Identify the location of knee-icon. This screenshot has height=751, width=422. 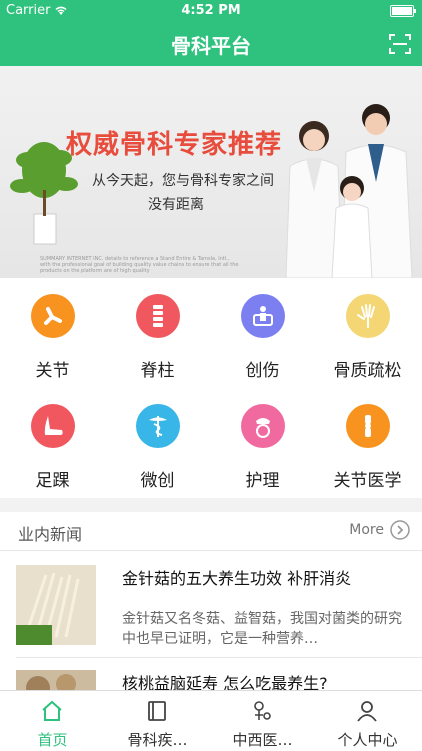
(368, 426).